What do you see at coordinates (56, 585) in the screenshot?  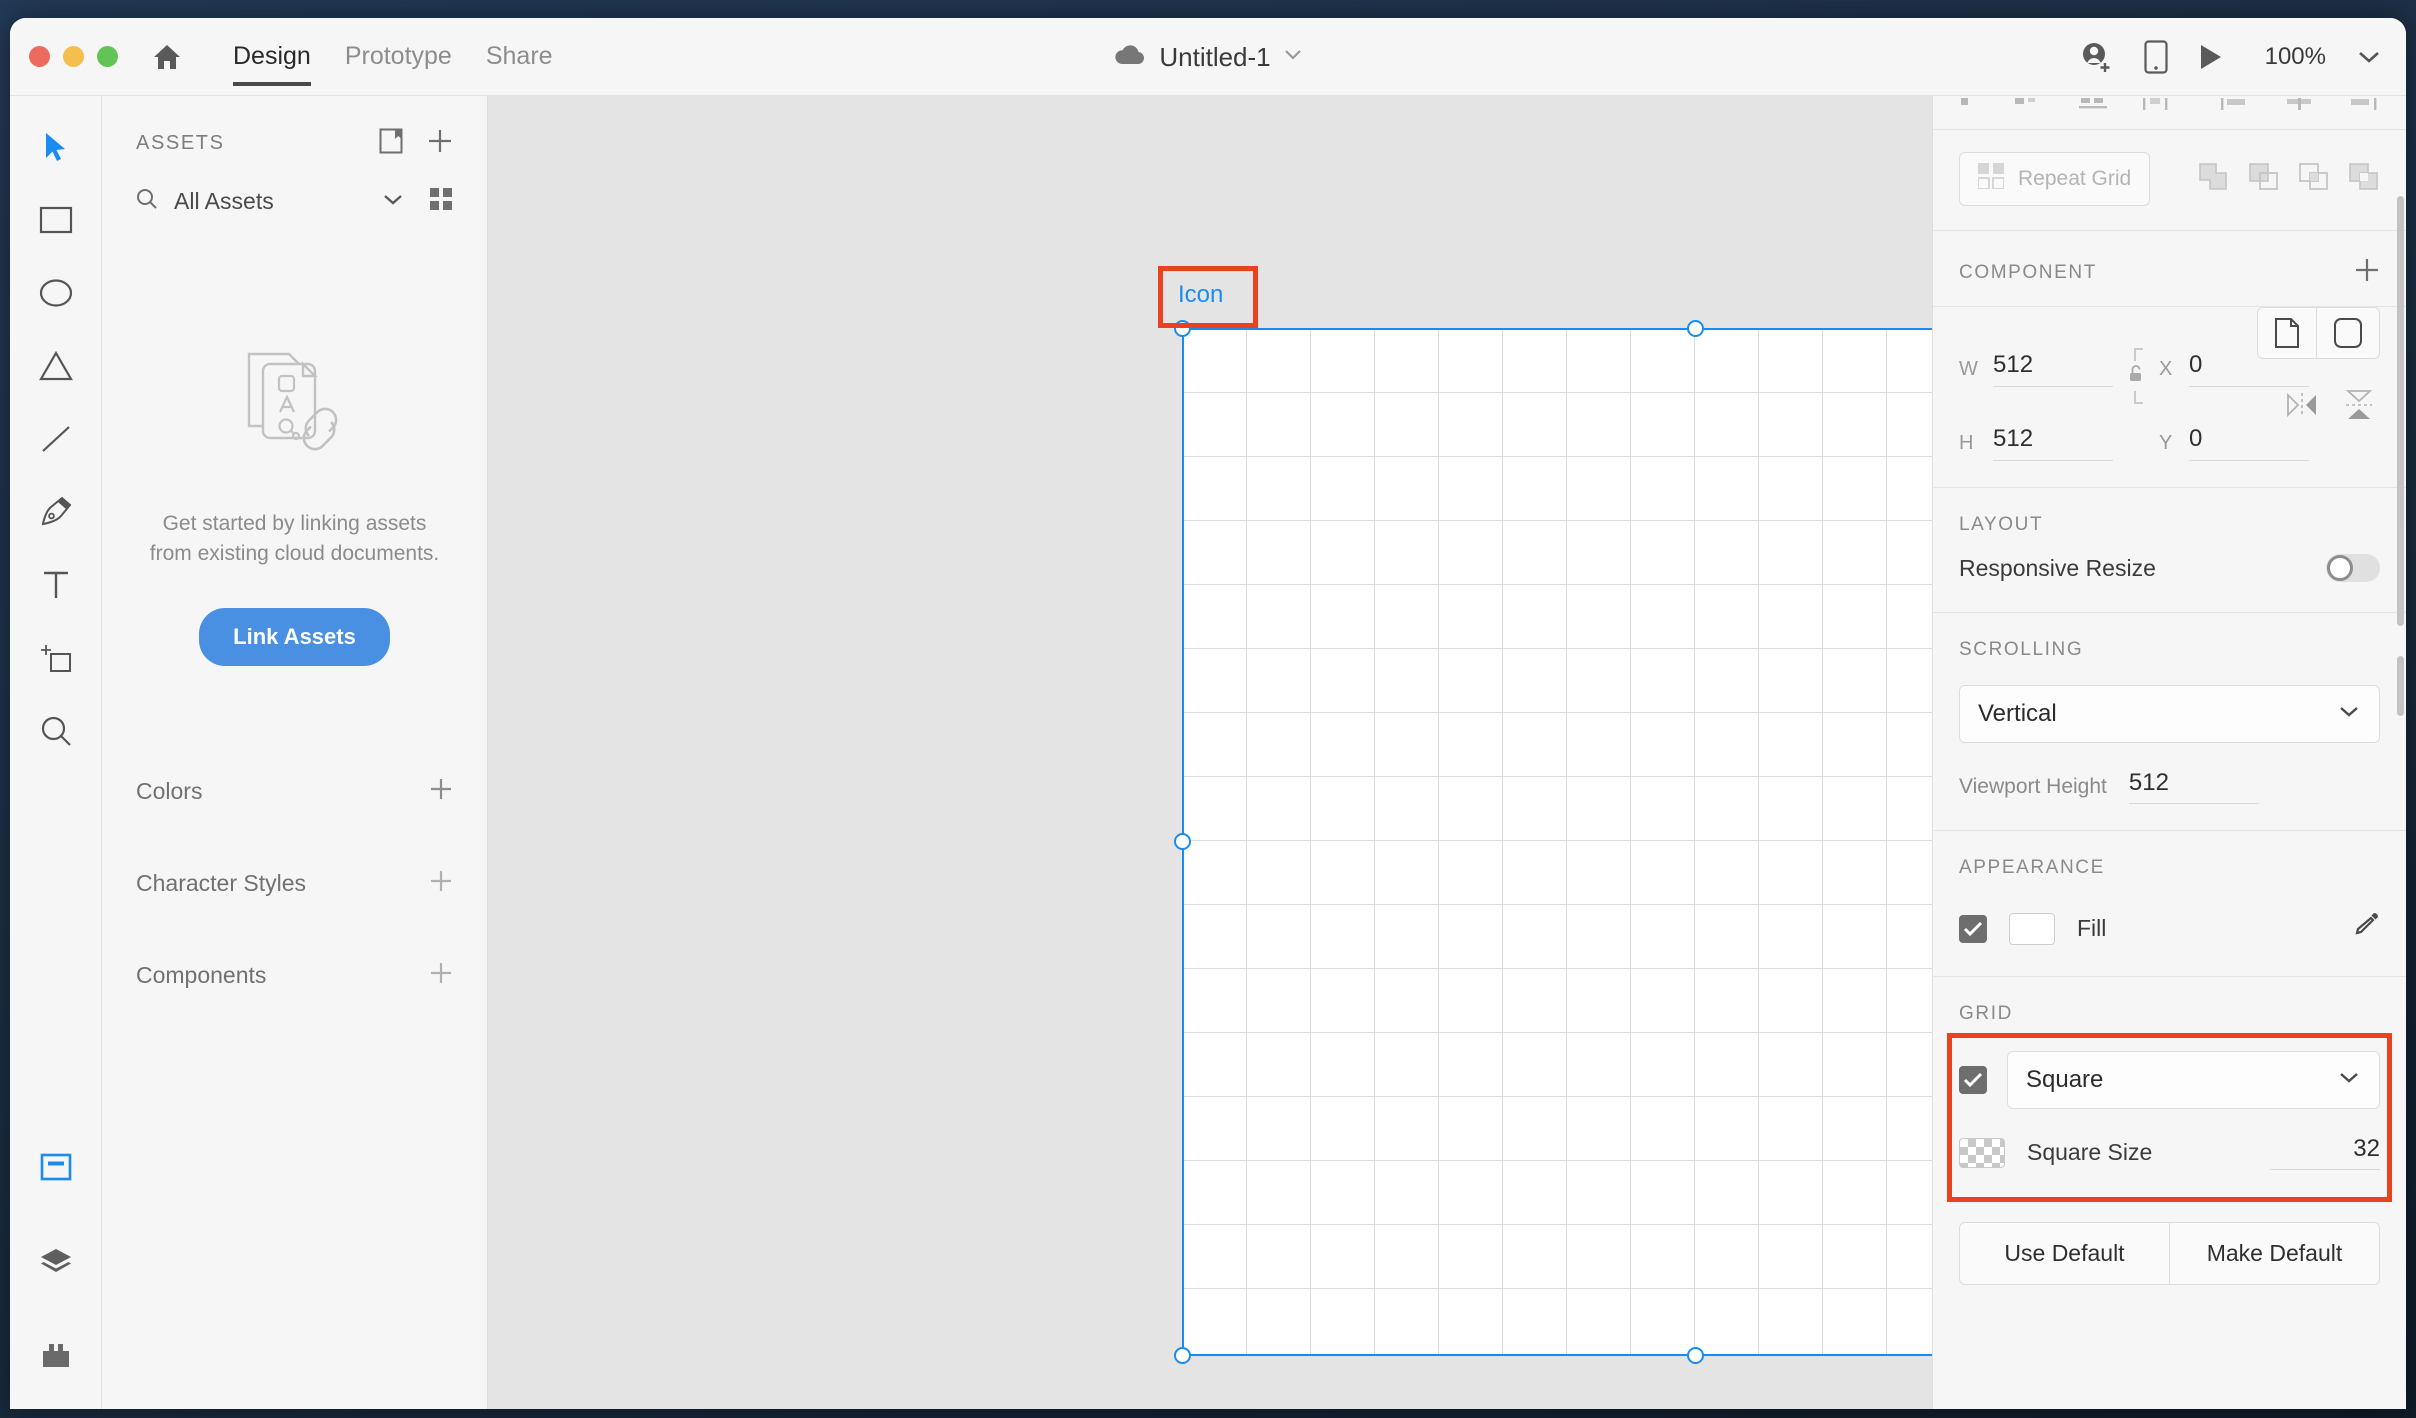 I see `text-tool` at bounding box center [56, 585].